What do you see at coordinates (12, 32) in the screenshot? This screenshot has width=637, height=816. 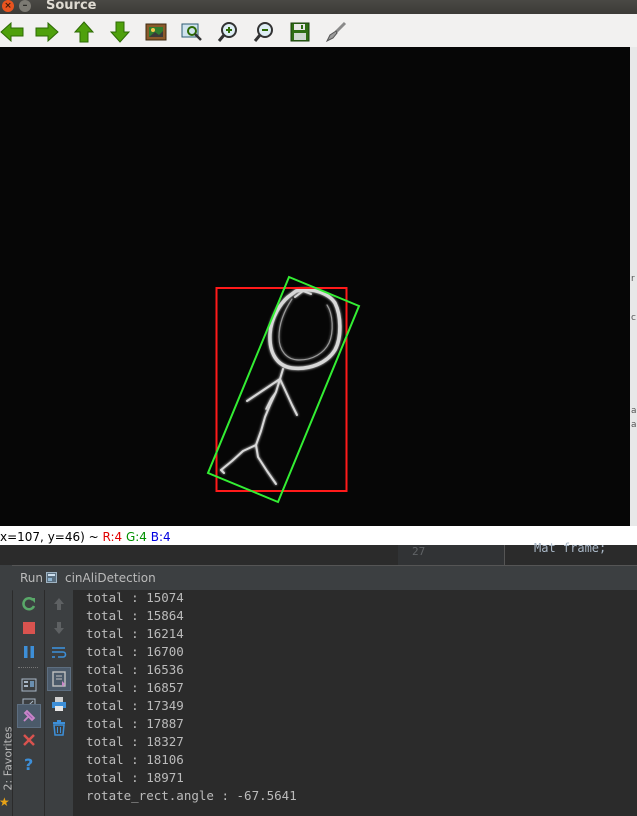 I see `arrow-left-icon` at bounding box center [12, 32].